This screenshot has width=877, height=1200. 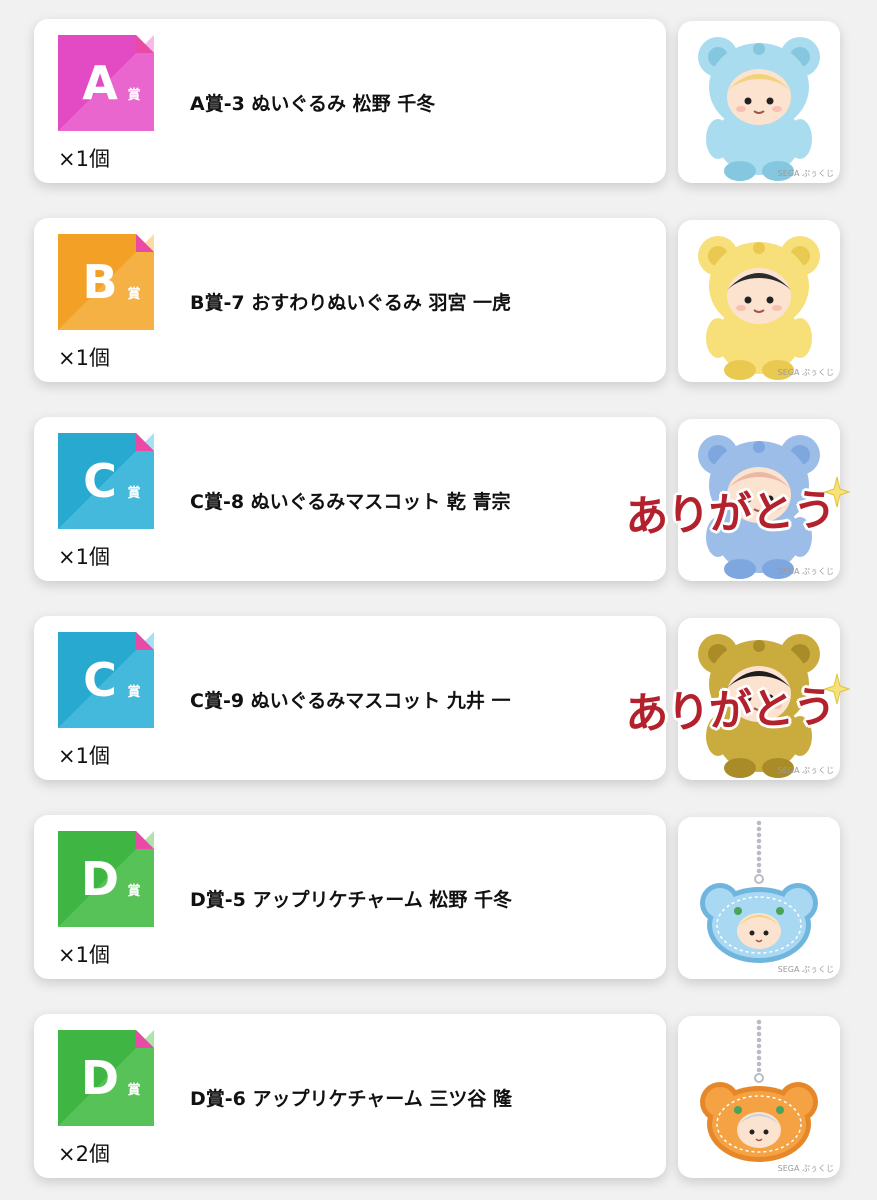 I want to click on prize-row: B 賞 ×1個 B賞-7 おすわりぬいぐるみ 羽宮 一虎 SEGA ぷぅくじ, so click(x=438, y=300).